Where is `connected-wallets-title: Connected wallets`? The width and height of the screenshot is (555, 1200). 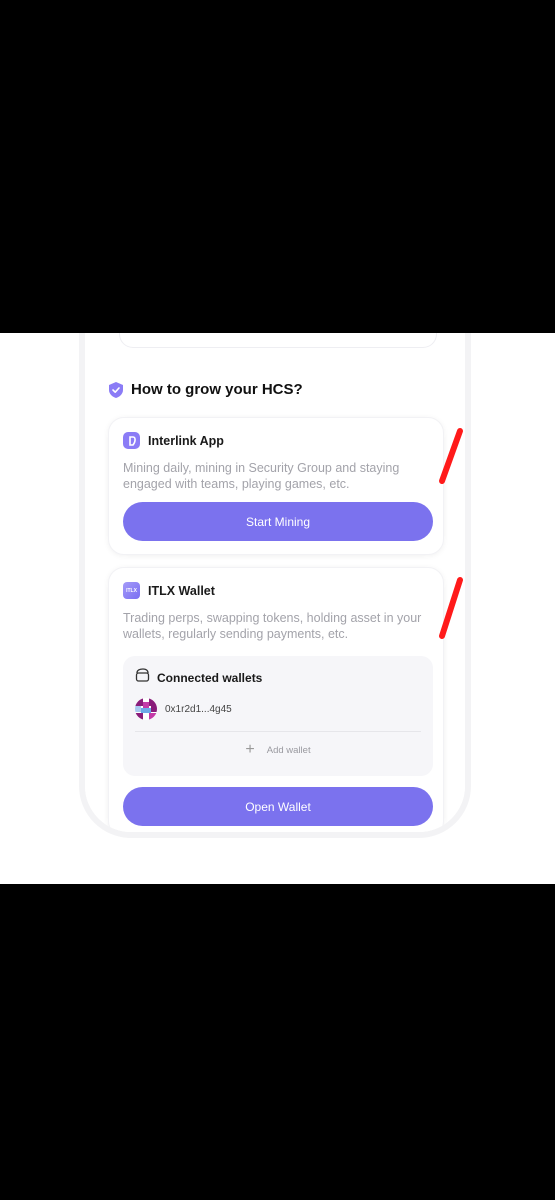
connected-wallets-title: Connected wallets is located at coordinates (210, 677).